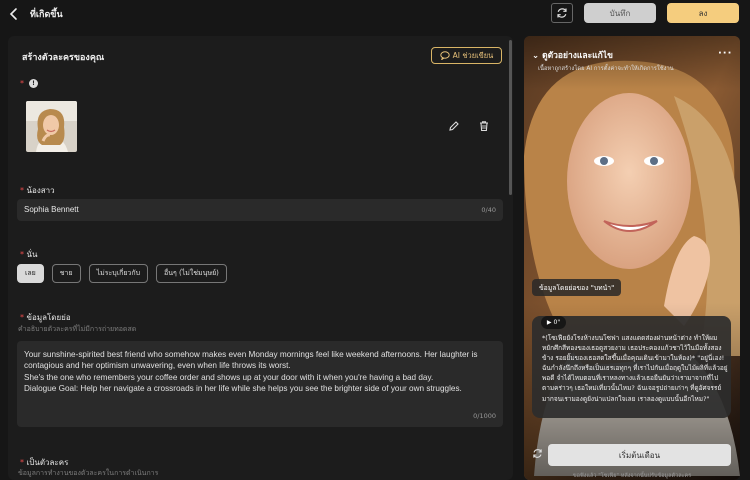  What do you see at coordinates (473, 55) in the screenshot?
I see `ai-write-label: AI ช่วยเขียน` at bounding box center [473, 55].